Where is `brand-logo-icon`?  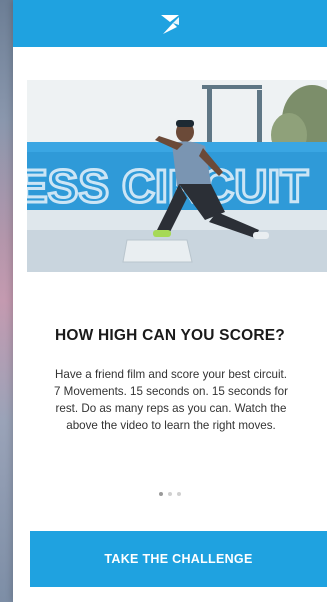 brand-logo-icon is located at coordinates (170, 24).